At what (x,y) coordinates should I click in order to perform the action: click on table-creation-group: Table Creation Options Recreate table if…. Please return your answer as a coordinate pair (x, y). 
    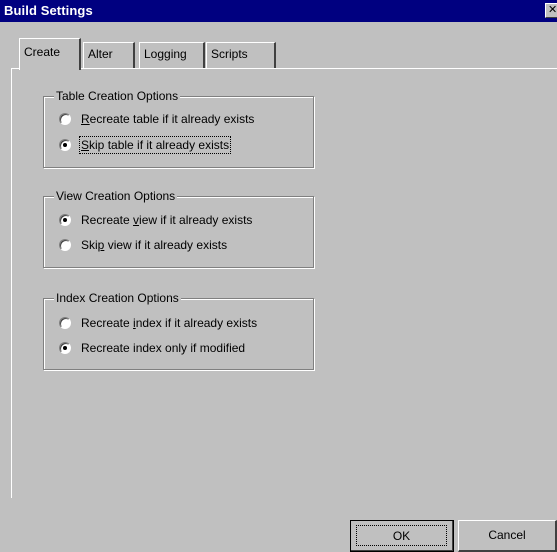
    Looking at the image, I should click on (178, 128).